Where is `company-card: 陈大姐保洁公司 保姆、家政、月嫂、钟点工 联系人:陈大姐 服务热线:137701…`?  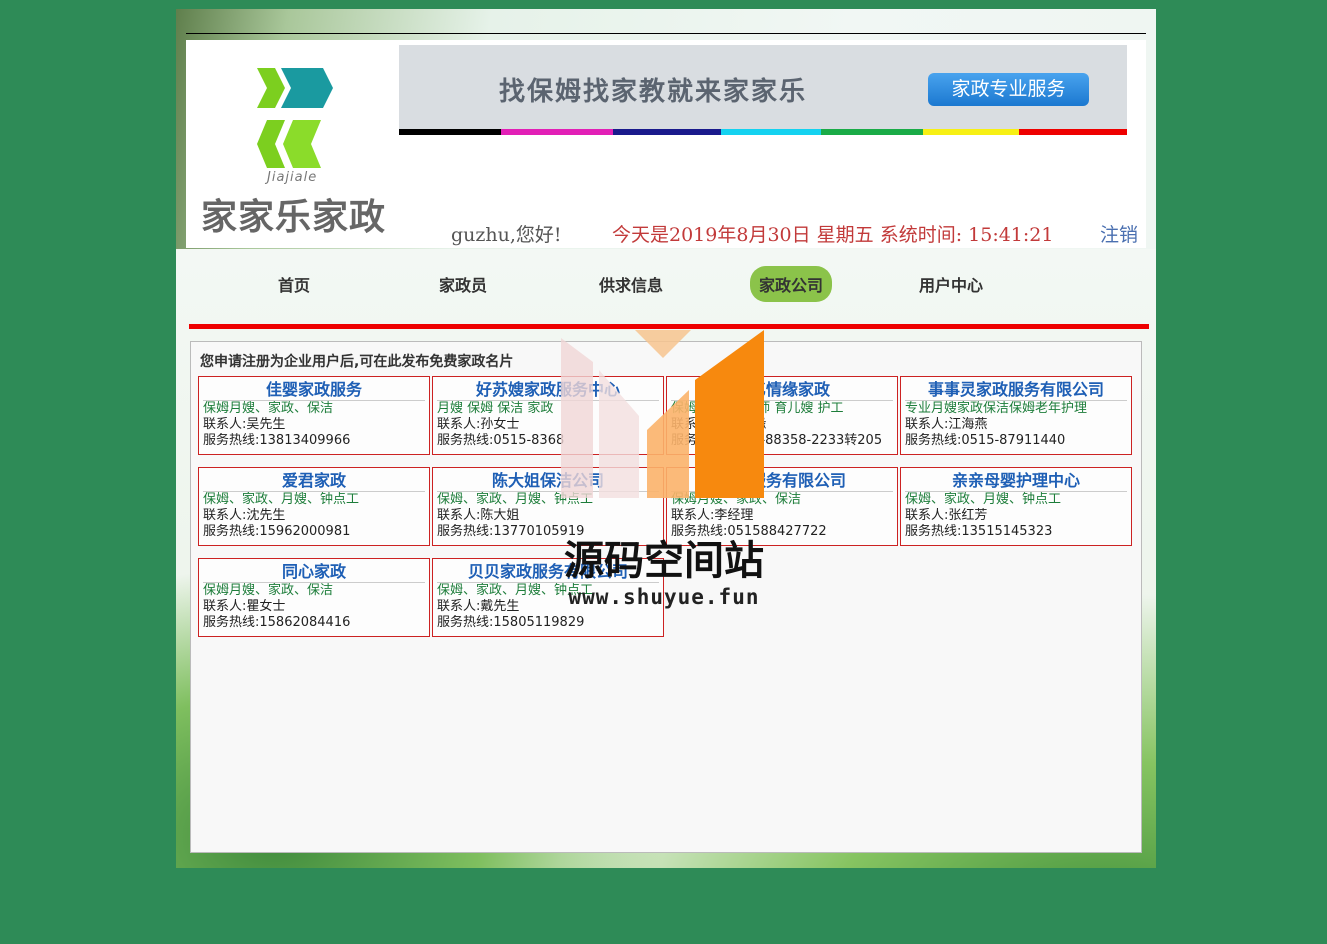 company-card: 陈大姐保洁公司 保姆、家政、月嫂、钟点工 联系人:陈大姐 服务热线:137701… is located at coordinates (548, 506).